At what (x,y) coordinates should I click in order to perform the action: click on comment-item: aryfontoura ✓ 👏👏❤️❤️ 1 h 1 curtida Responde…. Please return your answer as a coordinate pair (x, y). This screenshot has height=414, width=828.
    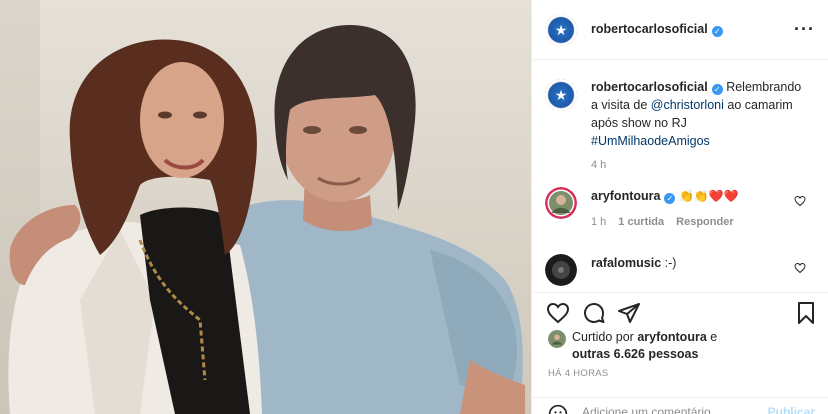
    Looking at the image, I should click on (682, 209).